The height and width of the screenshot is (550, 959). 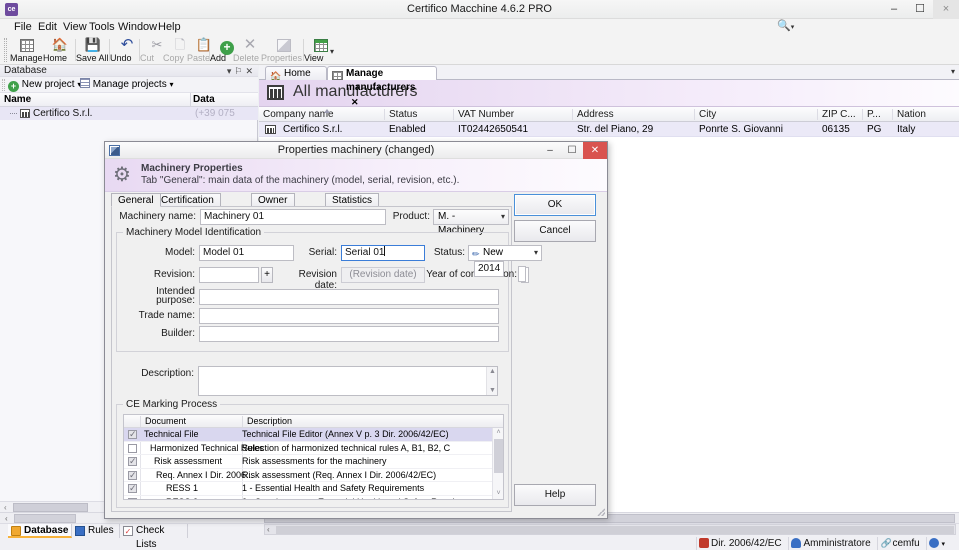 I want to click on status-chip-connection: 🔗 cemfu, so click(x=900, y=543).